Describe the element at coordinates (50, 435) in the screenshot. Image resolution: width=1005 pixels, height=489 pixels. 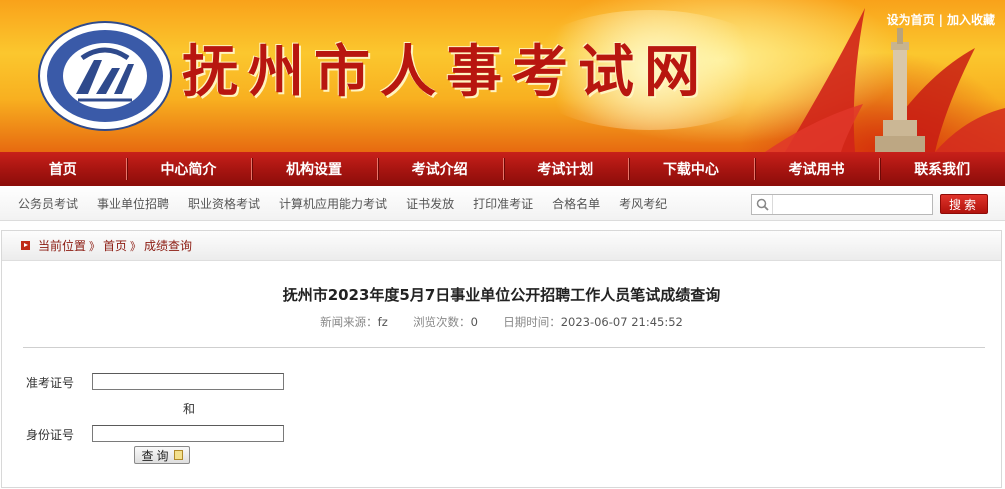
I see `id-number-label: 身份证号` at that location.